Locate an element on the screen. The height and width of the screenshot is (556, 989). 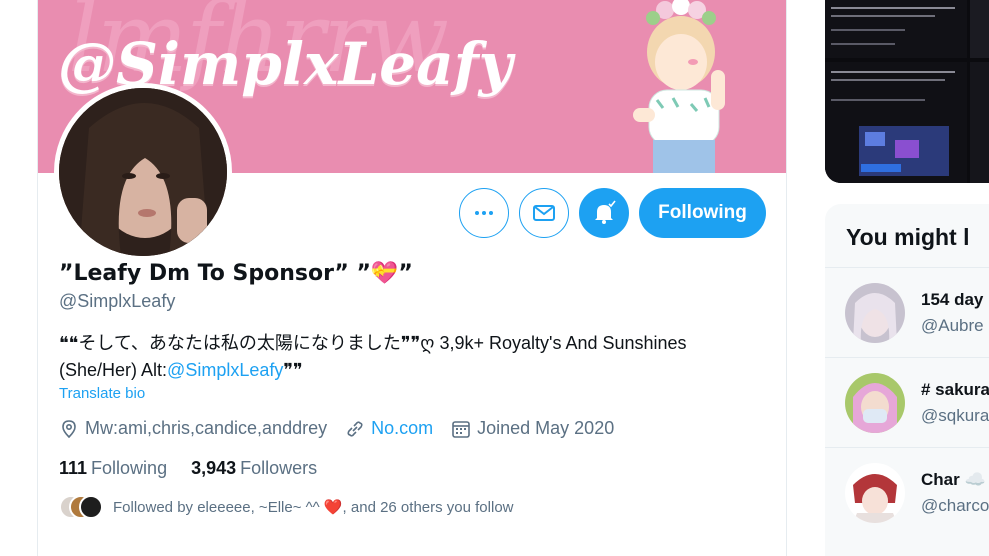
following-count-link: 111 Following is located at coordinates (113, 468).